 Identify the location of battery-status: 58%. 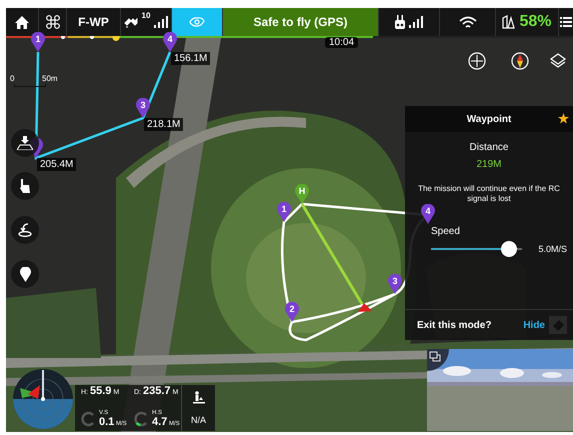
(527, 22).